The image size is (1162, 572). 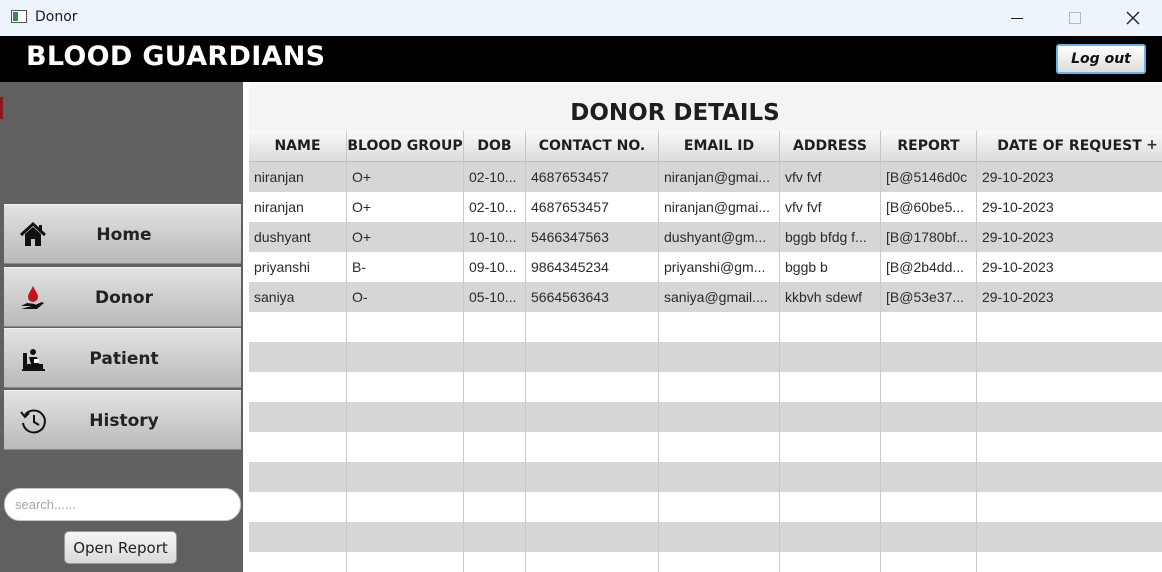 I want to click on table-cell: saniya, so click(x=298, y=297).